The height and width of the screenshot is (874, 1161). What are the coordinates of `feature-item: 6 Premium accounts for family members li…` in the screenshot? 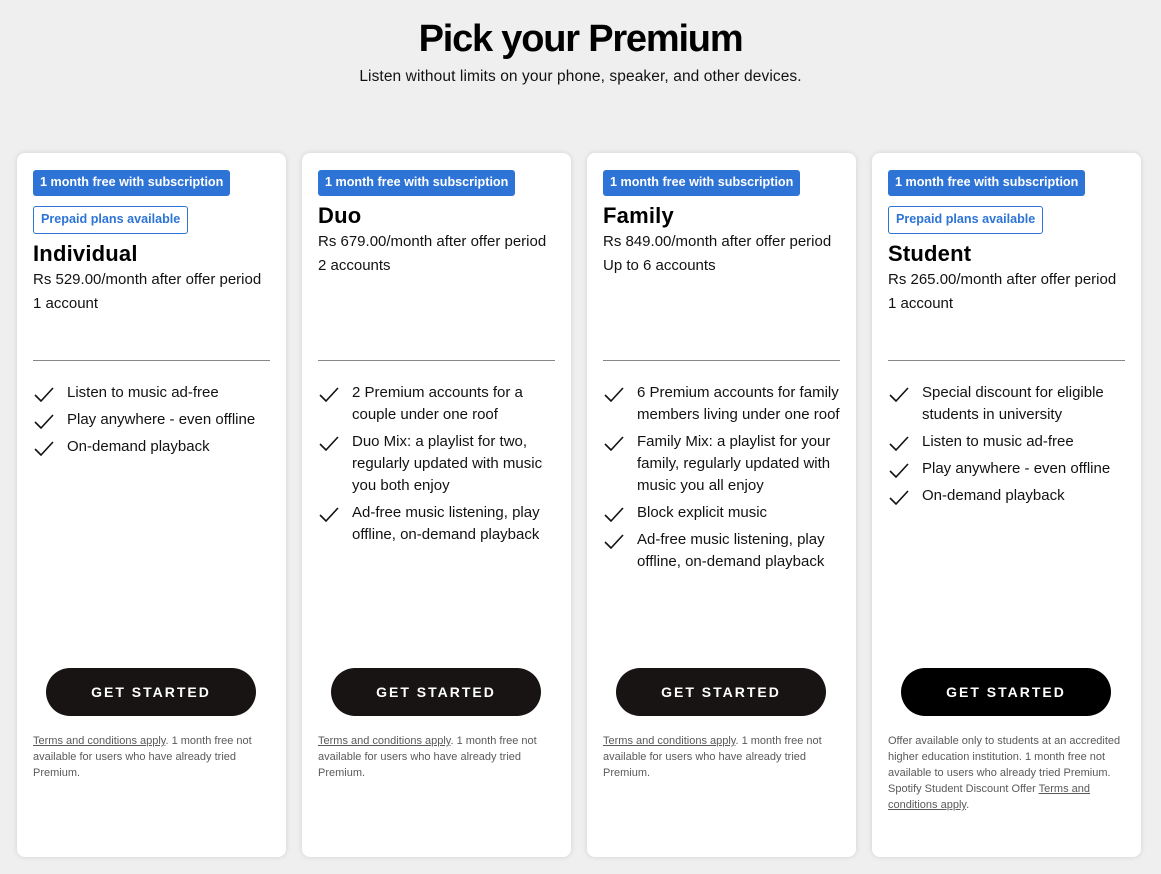 It's located at (723, 404).